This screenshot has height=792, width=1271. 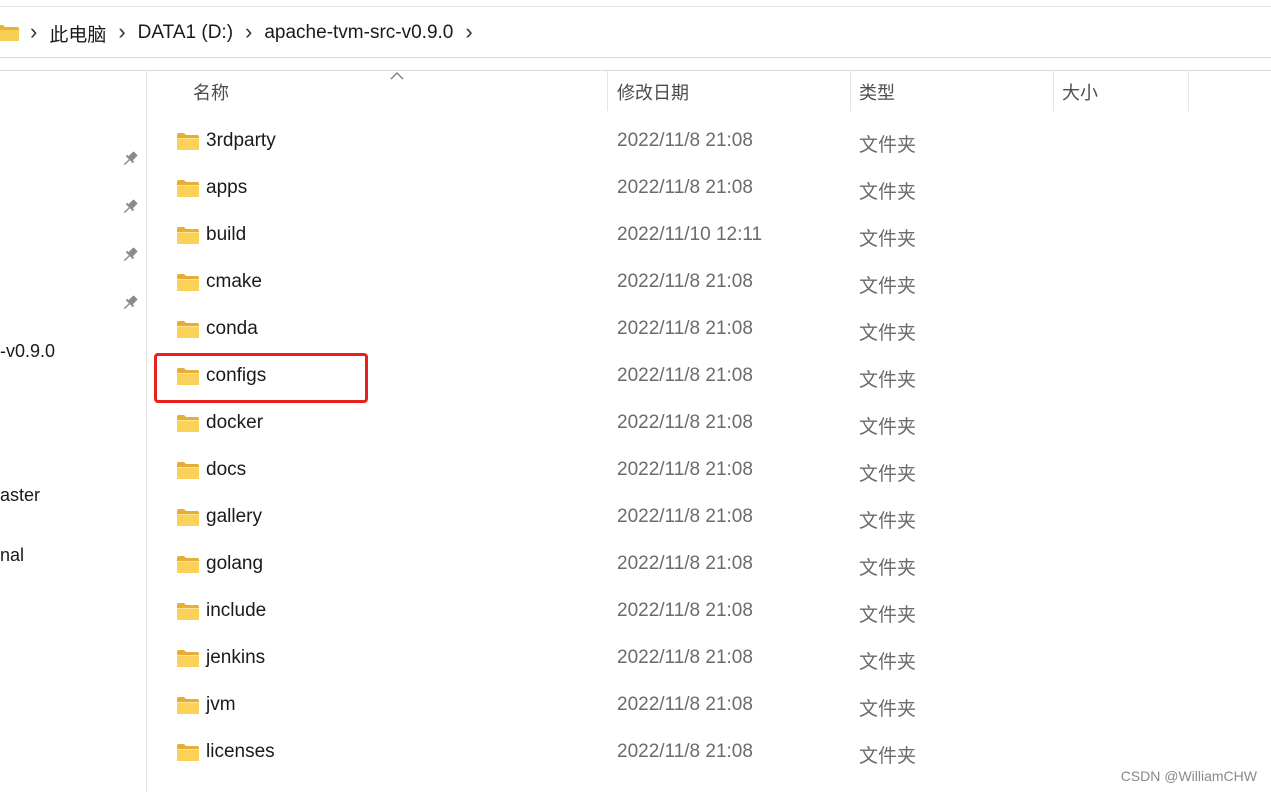 I want to click on file-row: cmake 2022/11/8 21:08 文件夹, so click(x=709, y=282).